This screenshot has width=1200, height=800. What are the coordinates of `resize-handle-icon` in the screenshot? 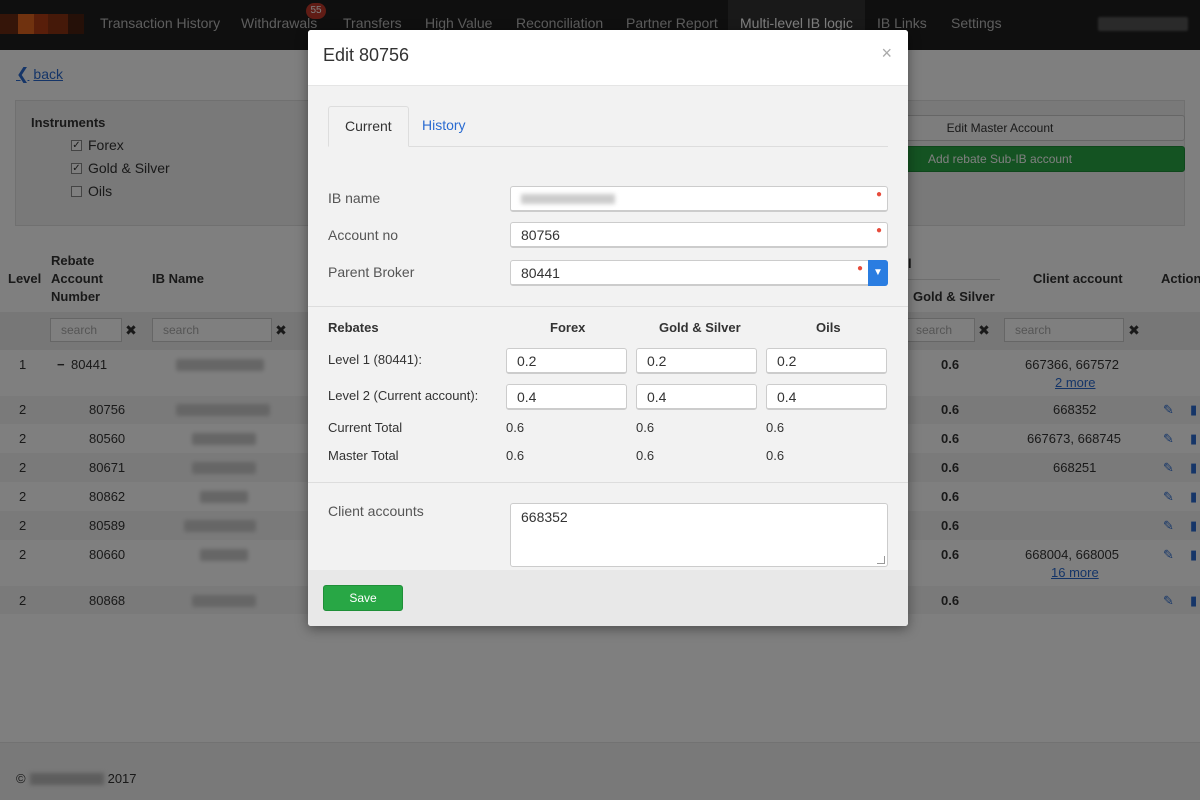 It's located at (881, 560).